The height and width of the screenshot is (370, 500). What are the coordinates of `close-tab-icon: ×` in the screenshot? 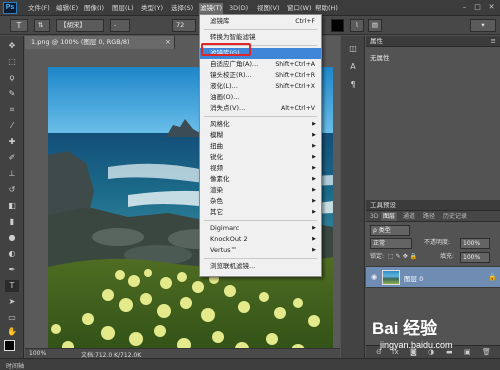 It's located at (168, 42).